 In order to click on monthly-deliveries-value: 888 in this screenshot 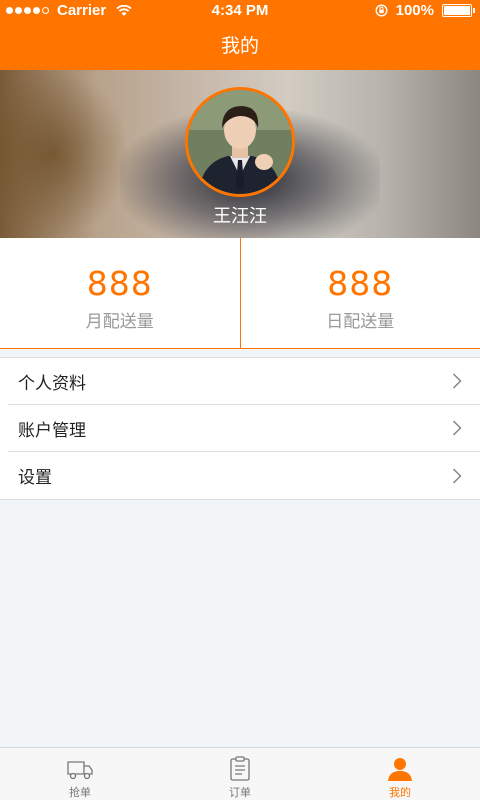, I will do `click(119, 283)`.